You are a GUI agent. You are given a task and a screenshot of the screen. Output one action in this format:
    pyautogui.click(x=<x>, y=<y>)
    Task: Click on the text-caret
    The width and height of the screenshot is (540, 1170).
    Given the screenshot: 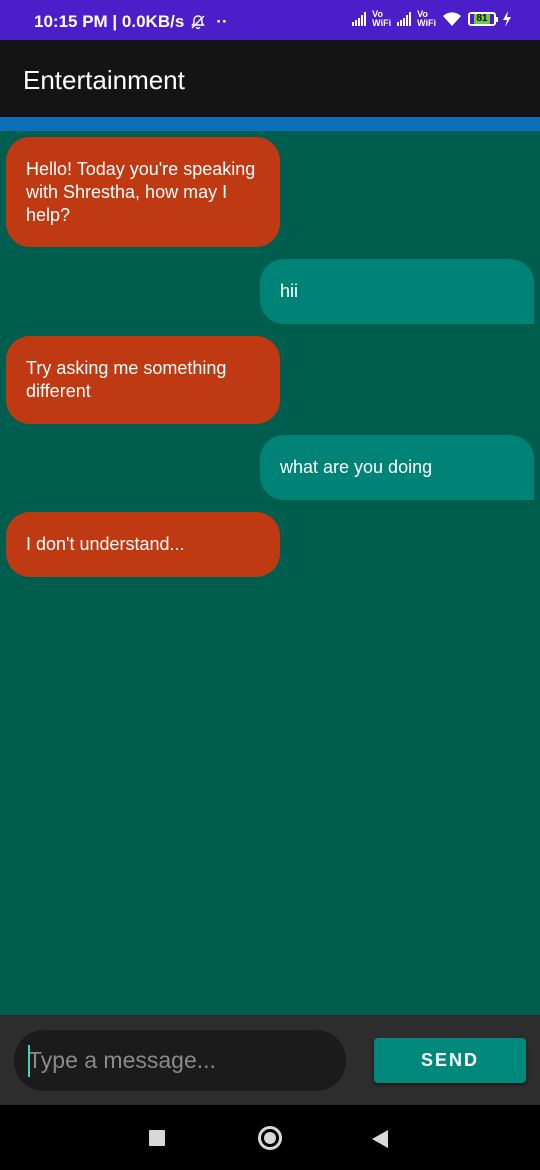 What is the action you would take?
    pyautogui.click(x=29, y=1061)
    